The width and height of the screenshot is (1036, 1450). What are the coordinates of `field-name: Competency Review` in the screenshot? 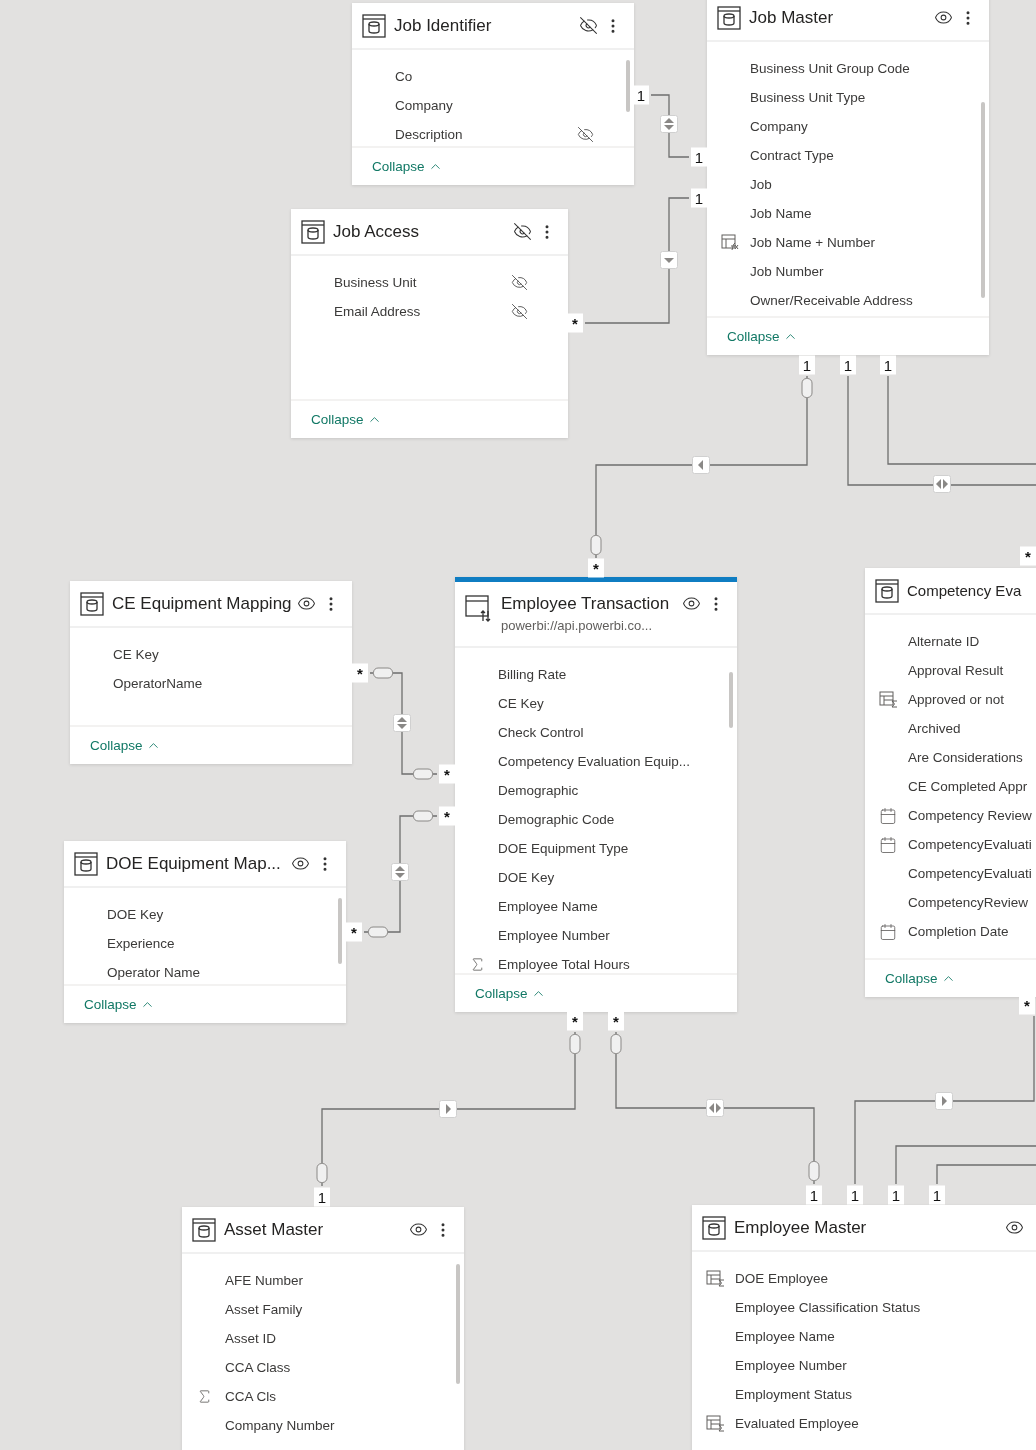 It's located at (970, 815).